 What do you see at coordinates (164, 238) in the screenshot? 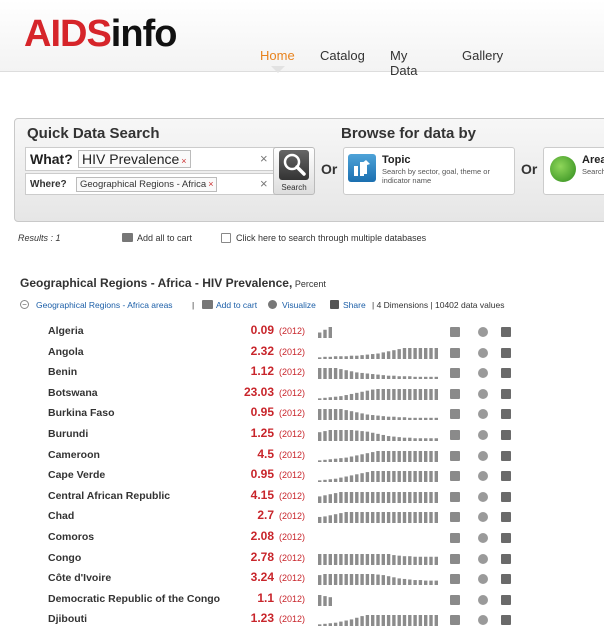
I see `add-all-to-cart-link: Add all to cart` at bounding box center [164, 238].